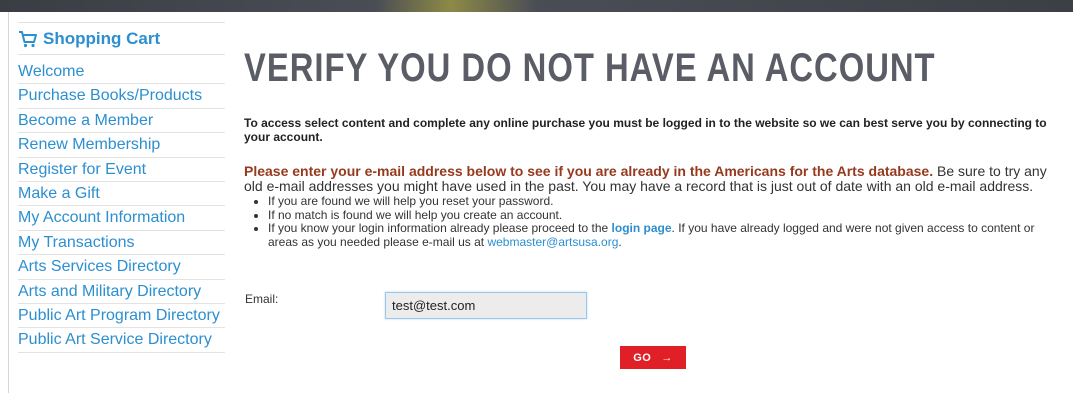  What do you see at coordinates (590, 68) in the screenshot?
I see `page-title: VERIFY YOU DO NOT HAVE AN ACCOUNT` at bounding box center [590, 68].